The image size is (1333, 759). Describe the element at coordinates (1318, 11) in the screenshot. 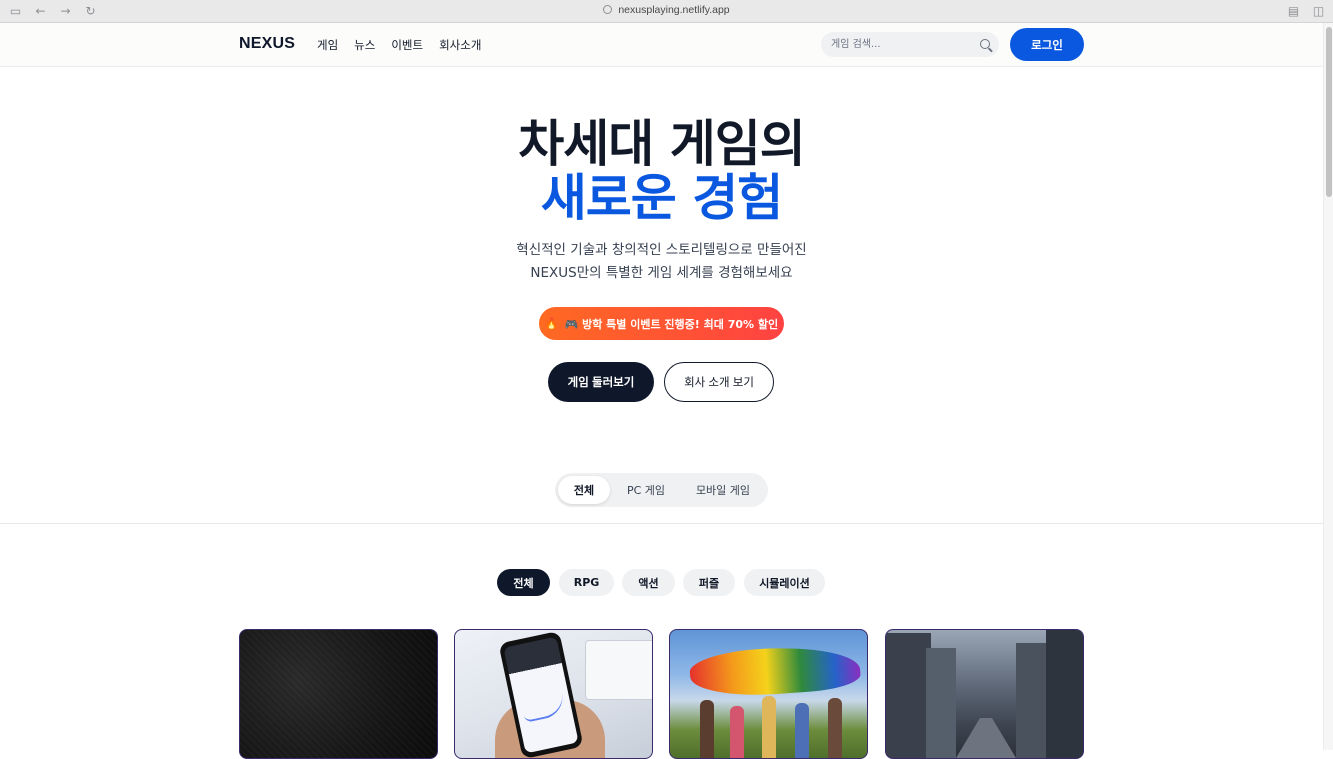

I see `split-view-icon: ◫` at that location.